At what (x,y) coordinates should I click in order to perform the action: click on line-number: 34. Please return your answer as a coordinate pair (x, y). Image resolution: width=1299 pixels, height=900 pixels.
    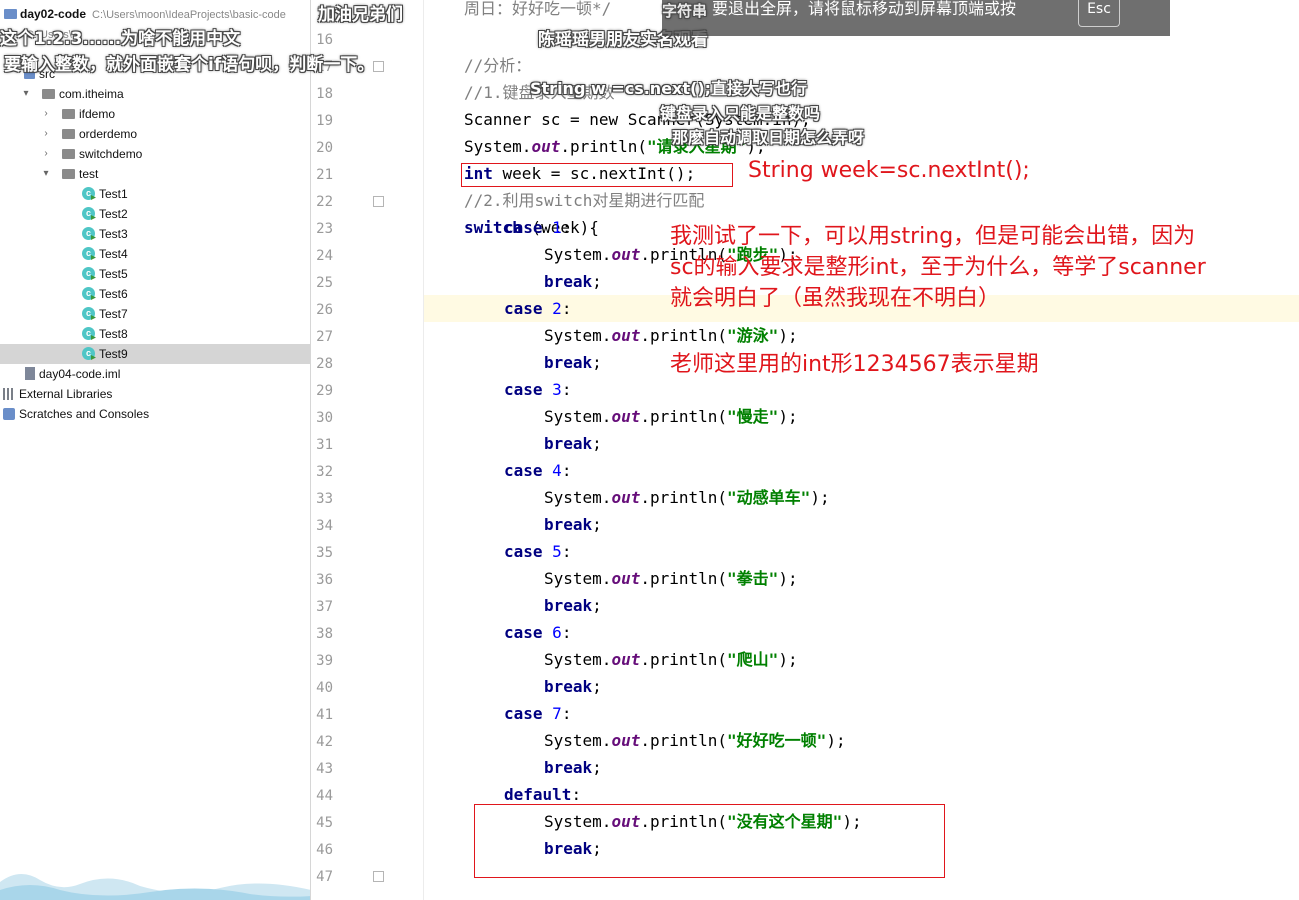
    Looking at the image, I should click on (324, 526).